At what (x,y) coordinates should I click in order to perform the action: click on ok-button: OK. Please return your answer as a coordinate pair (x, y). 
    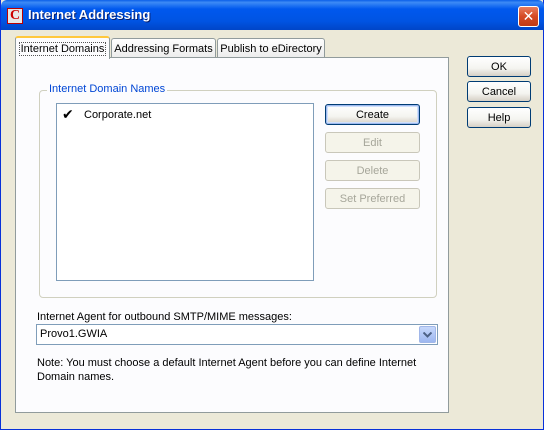
    Looking at the image, I should click on (499, 66).